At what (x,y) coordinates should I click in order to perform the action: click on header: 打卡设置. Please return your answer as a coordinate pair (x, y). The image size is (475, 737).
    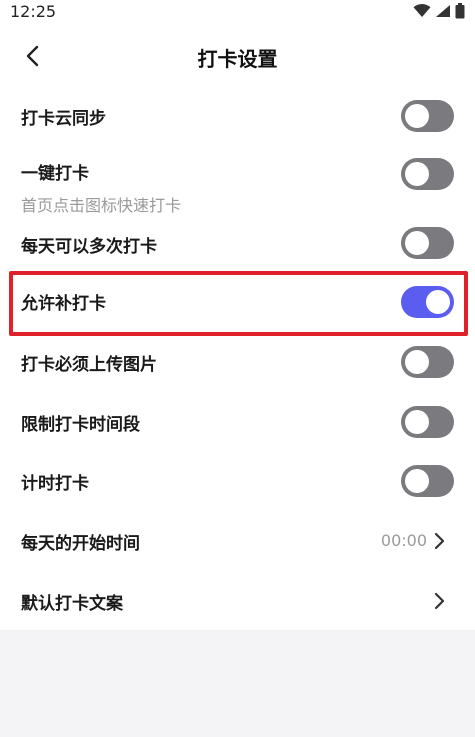
    Looking at the image, I should click on (237, 56).